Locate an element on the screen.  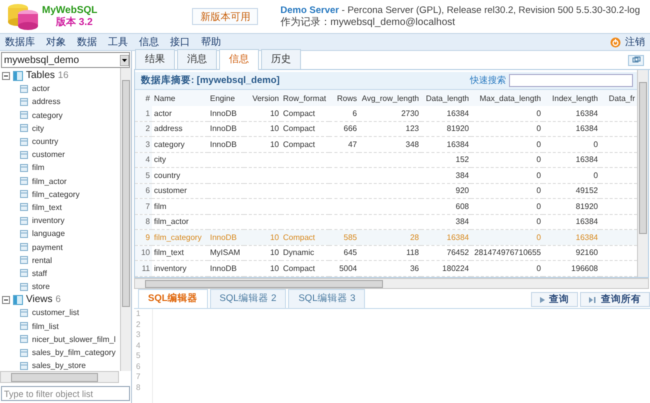
table-cell: 49152 is located at coordinates (587, 191).